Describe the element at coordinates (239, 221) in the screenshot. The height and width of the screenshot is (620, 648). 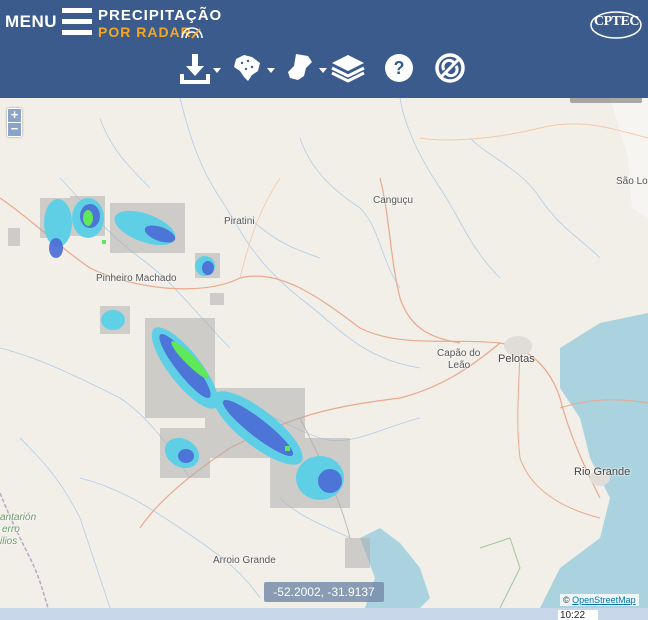
I see `place-label: Piratini` at that location.